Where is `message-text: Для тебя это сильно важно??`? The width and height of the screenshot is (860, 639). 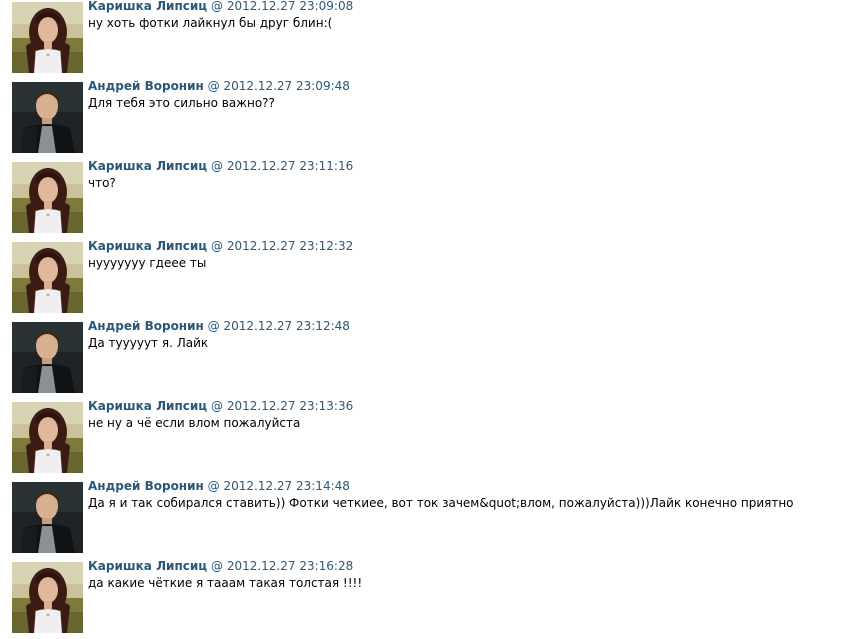
message-text: Для тебя это сильно важно?? is located at coordinates (181, 103).